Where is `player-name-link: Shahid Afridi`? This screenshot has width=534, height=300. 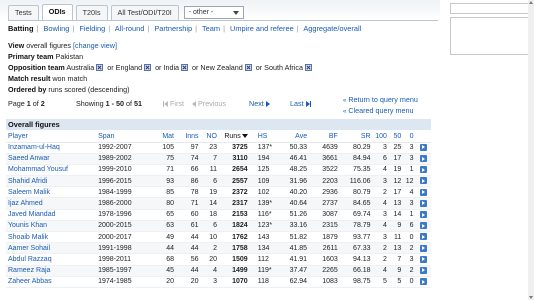
player-name-link: Shahid Afridi is located at coordinates (51, 181).